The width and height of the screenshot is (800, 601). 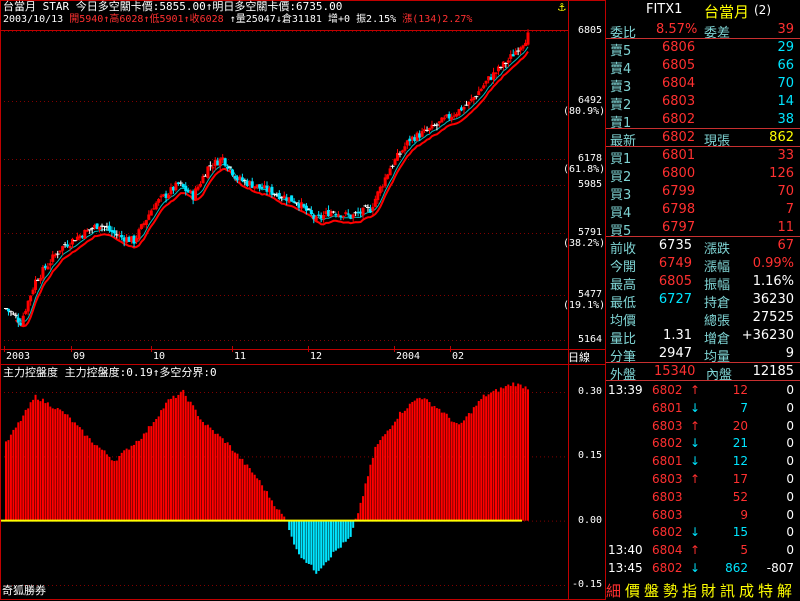 What do you see at coordinates (159, 357) in the screenshot?
I see `time-tick-label: 10` at bounding box center [159, 357].